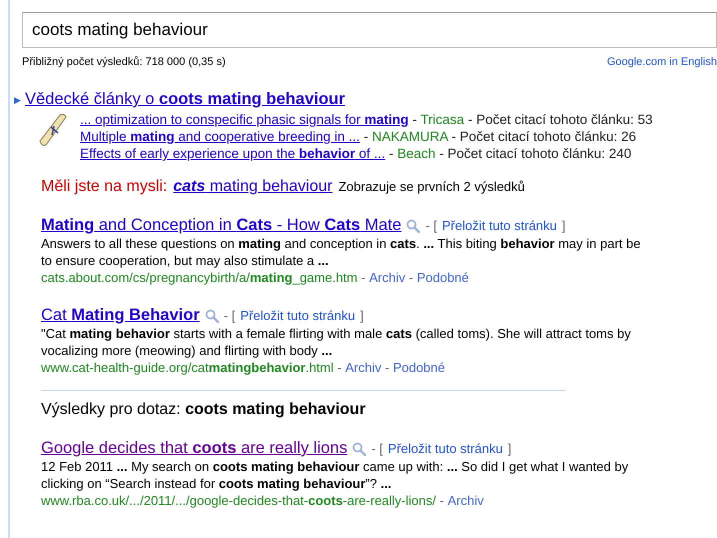  I want to click on result-url: cats.about.com/cs/pregnancybirth/a/mating_game.htm, so click(199, 277).